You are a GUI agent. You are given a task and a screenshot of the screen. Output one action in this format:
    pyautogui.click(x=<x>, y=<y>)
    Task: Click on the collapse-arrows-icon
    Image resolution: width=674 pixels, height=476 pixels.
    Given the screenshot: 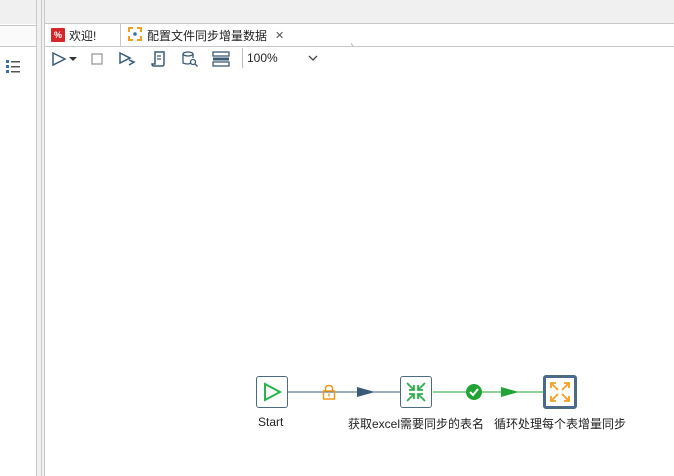 What is the action you would take?
    pyautogui.click(x=416, y=392)
    